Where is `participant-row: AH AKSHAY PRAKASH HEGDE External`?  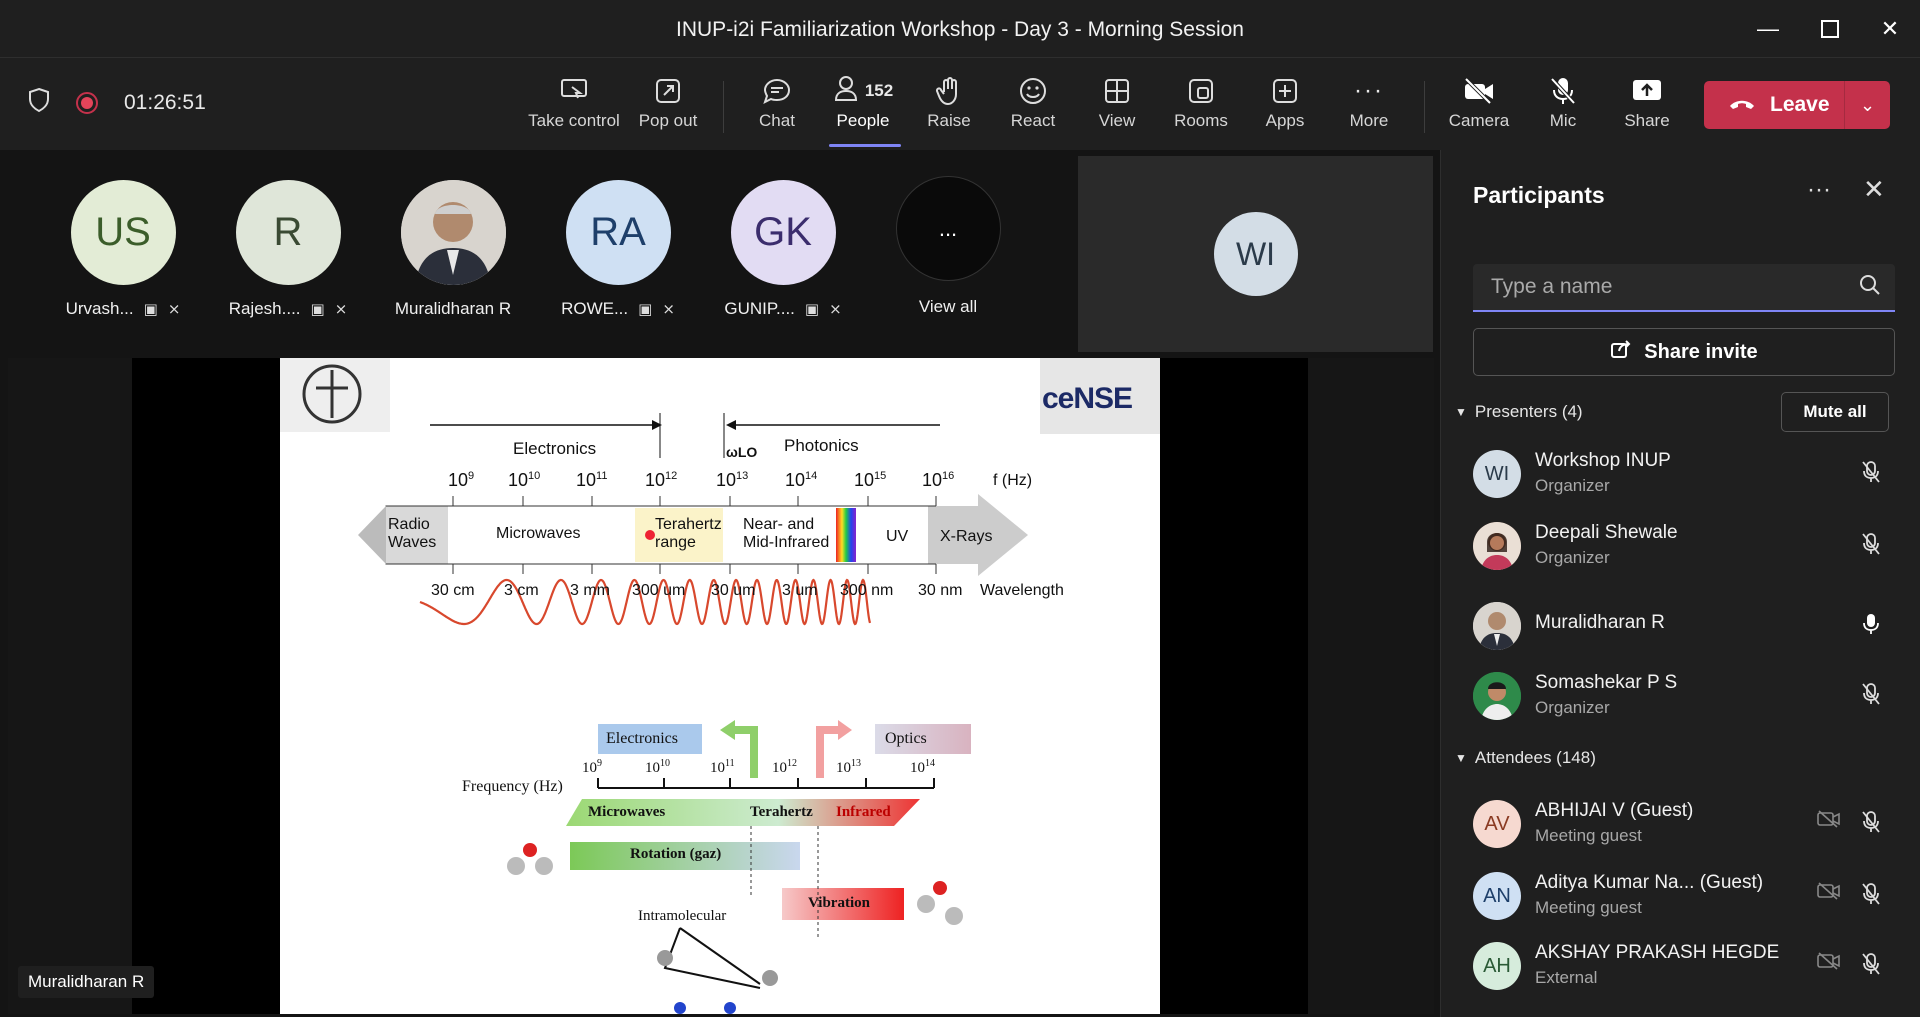
participant-row: AH AKSHAY PRAKASH HEGDE External is located at coordinates (1688, 966).